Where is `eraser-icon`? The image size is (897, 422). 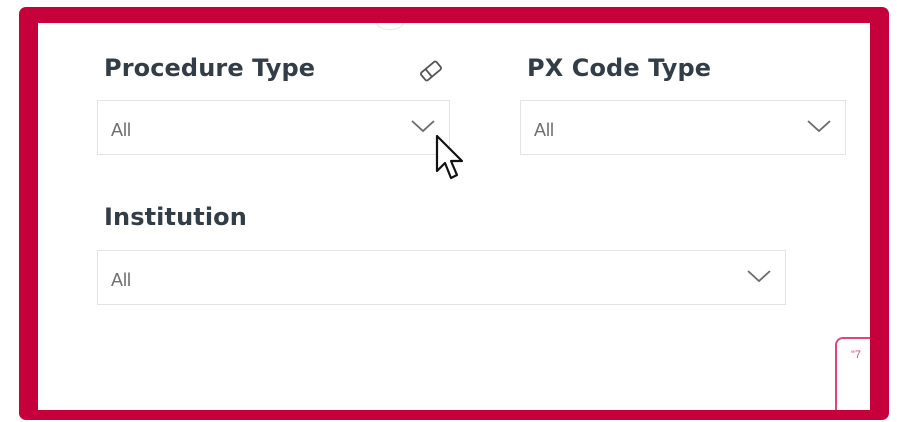
eraser-icon is located at coordinates (431, 71).